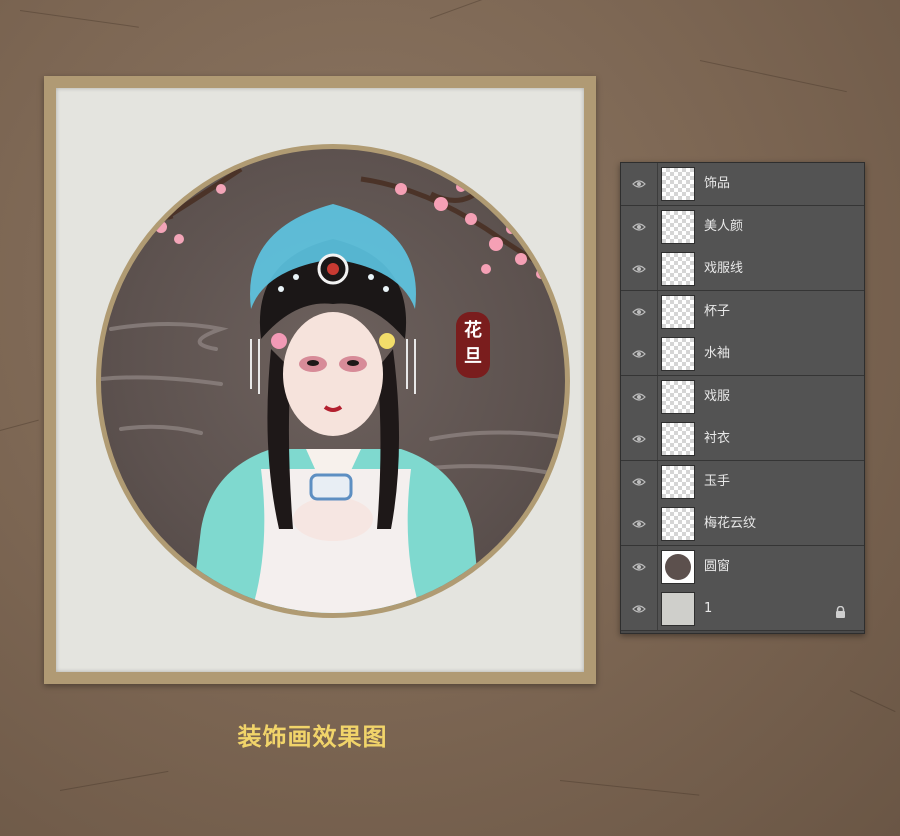 The height and width of the screenshot is (836, 900). What do you see at coordinates (717, 183) in the screenshot?
I see `layer-name: 饰品` at bounding box center [717, 183].